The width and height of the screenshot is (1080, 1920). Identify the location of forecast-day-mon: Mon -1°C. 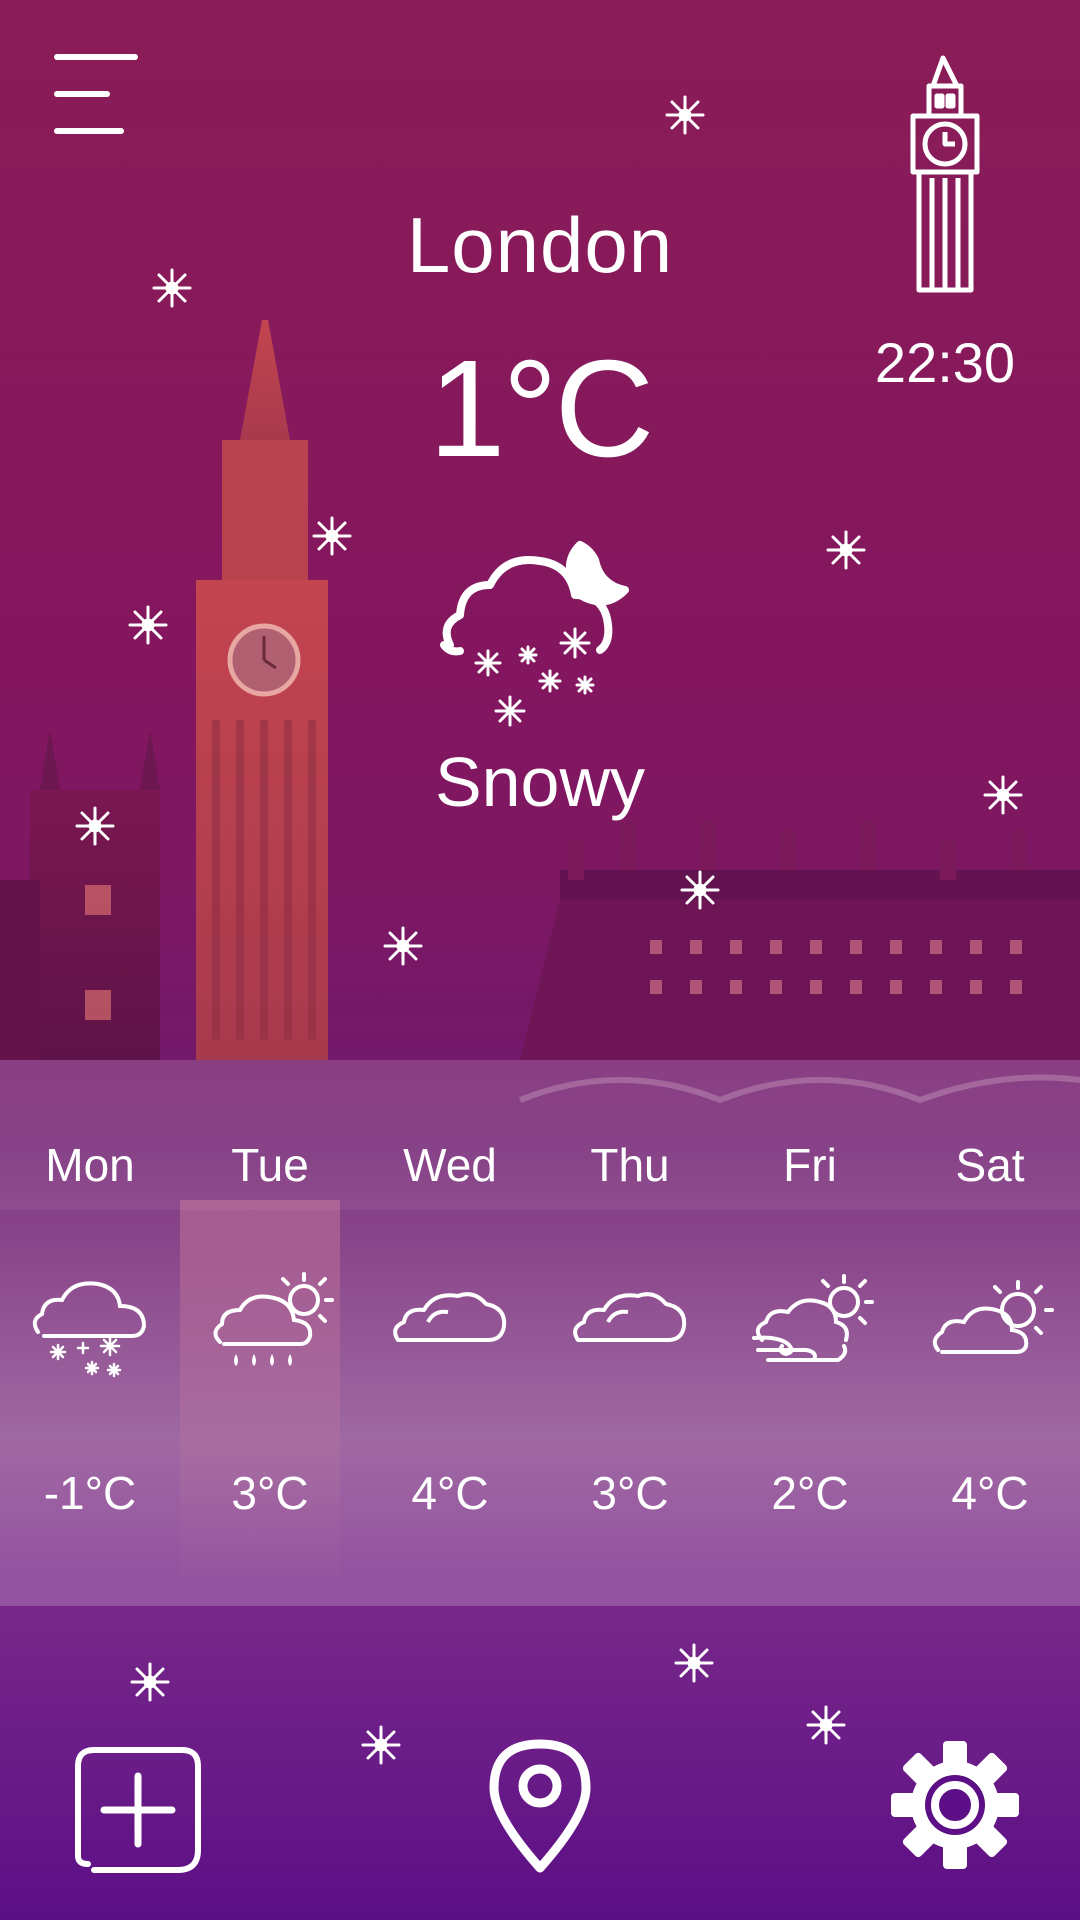
(90, 1333).